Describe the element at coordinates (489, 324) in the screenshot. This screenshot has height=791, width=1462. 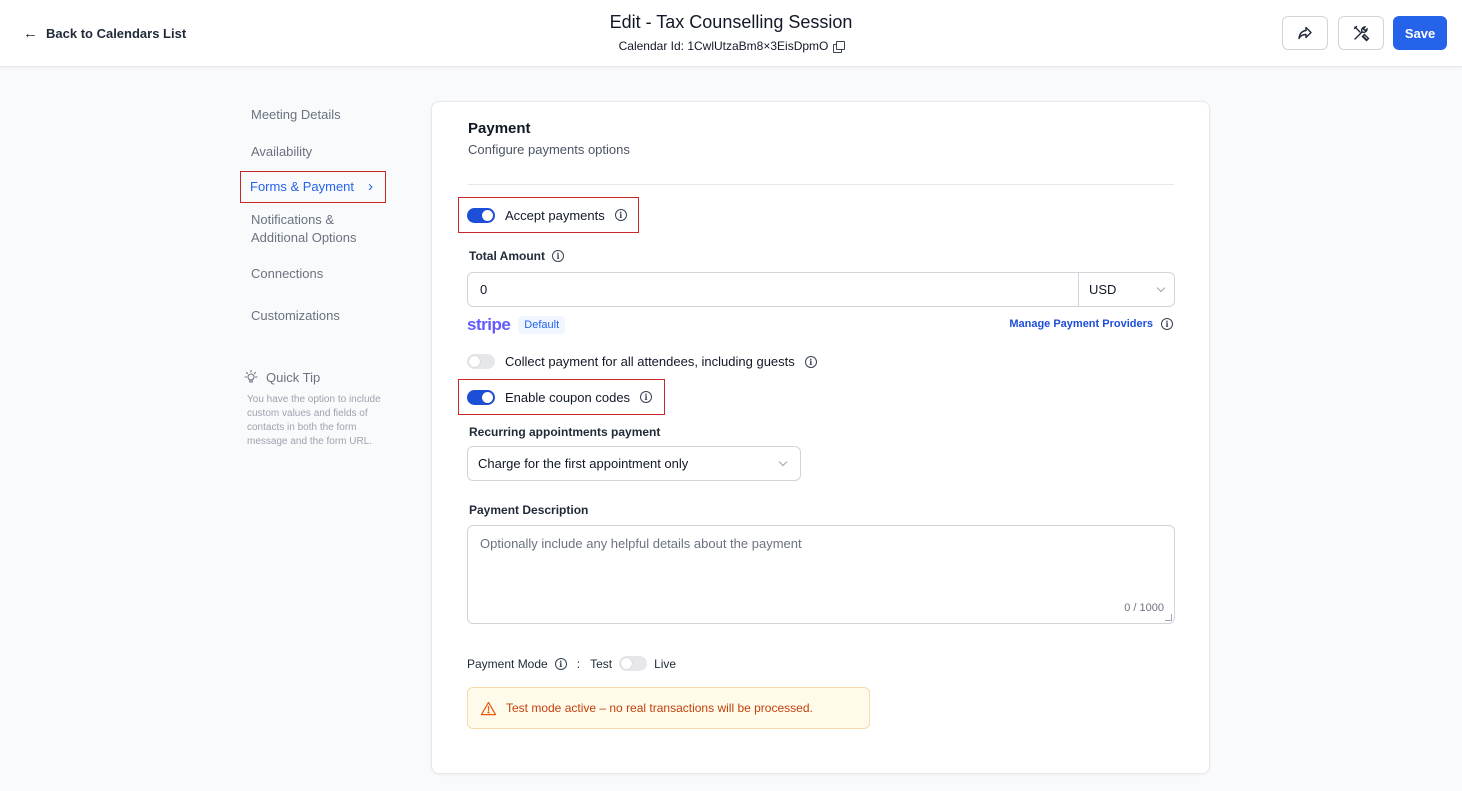
I see `stripe-logo: stripe` at that location.